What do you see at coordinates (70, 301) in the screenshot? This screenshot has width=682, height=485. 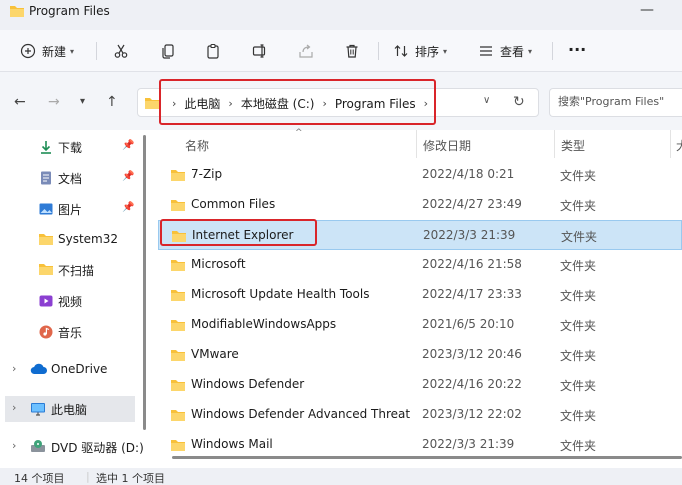 I see `sidebar-item-videos: 视频` at bounding box center [70, 301].